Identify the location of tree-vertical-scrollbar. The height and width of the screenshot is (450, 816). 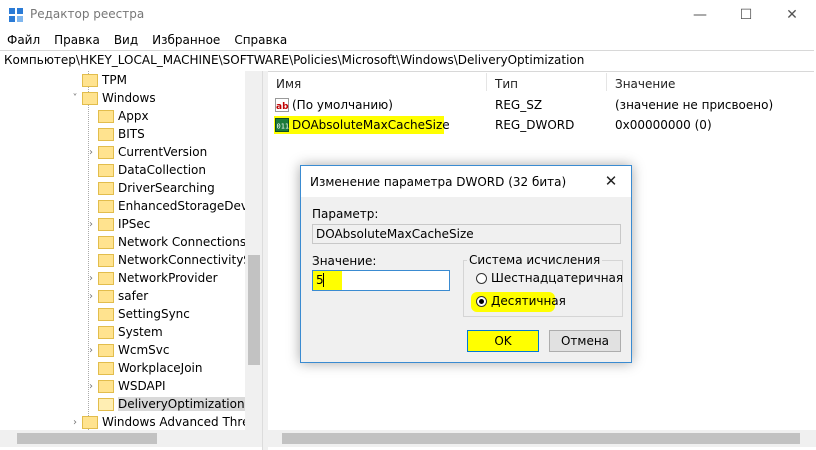
(253, 250).